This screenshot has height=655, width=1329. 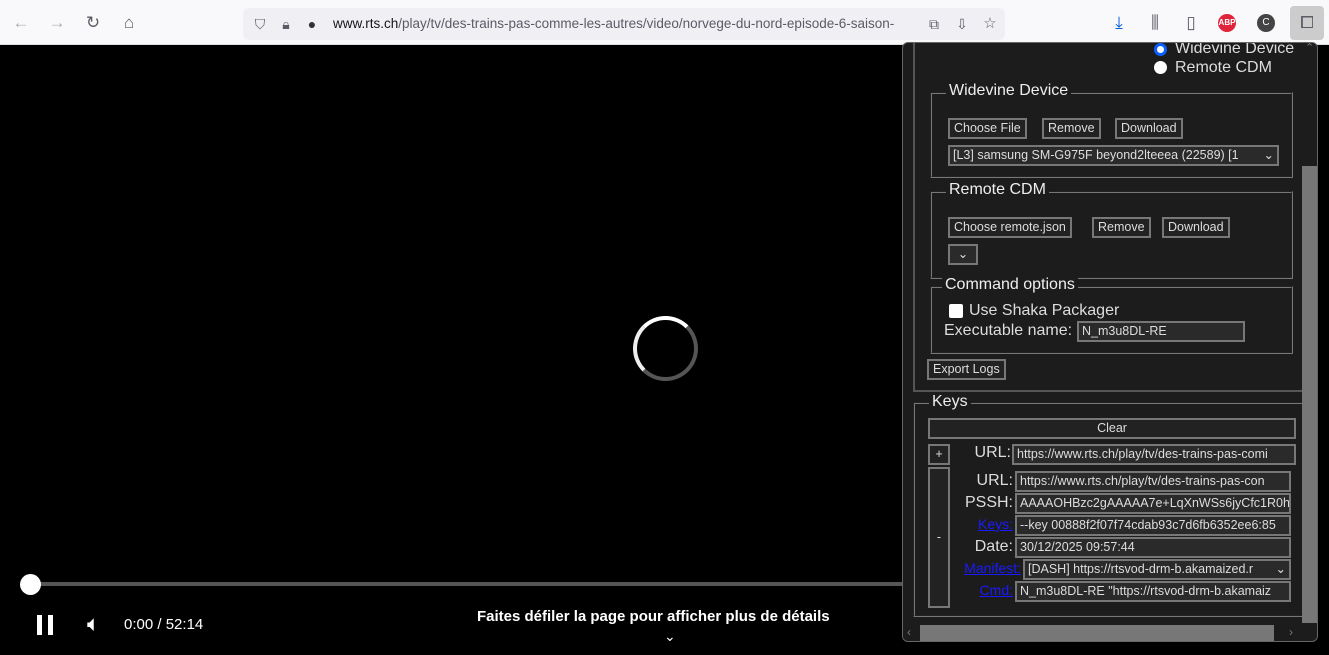 What do you see at coordinates (1010, 227) in the screenshot?
I see `choose-remote-button: Choose remote.json` at bounding box center [1010, 227].